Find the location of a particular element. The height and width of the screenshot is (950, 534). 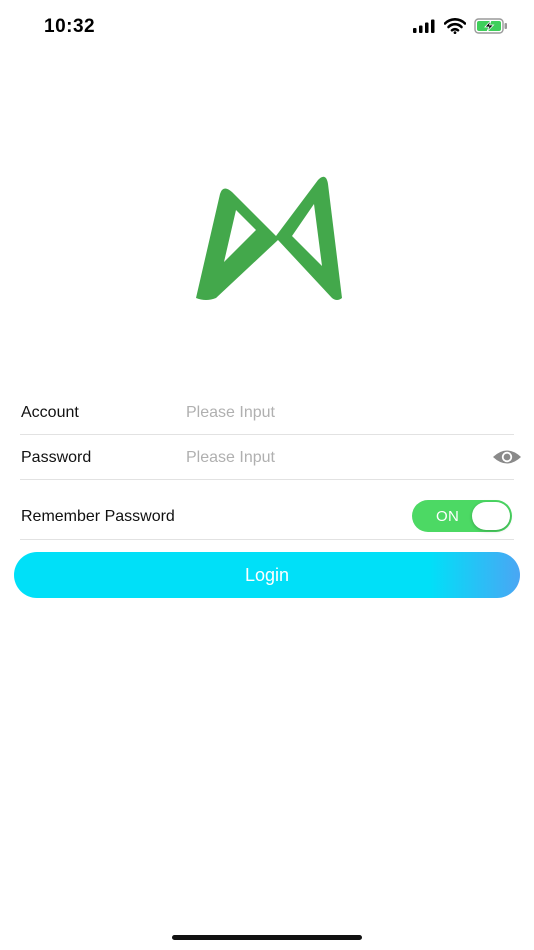

status-icons is located at coordinates (460, 26).